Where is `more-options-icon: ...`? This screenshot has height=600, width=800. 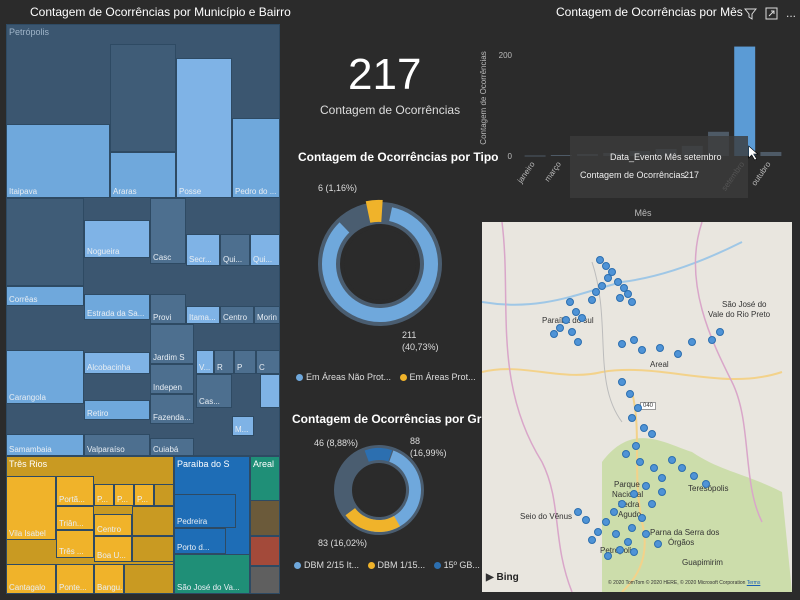 more-options-icon: ... is located at coordinates (791, 13).